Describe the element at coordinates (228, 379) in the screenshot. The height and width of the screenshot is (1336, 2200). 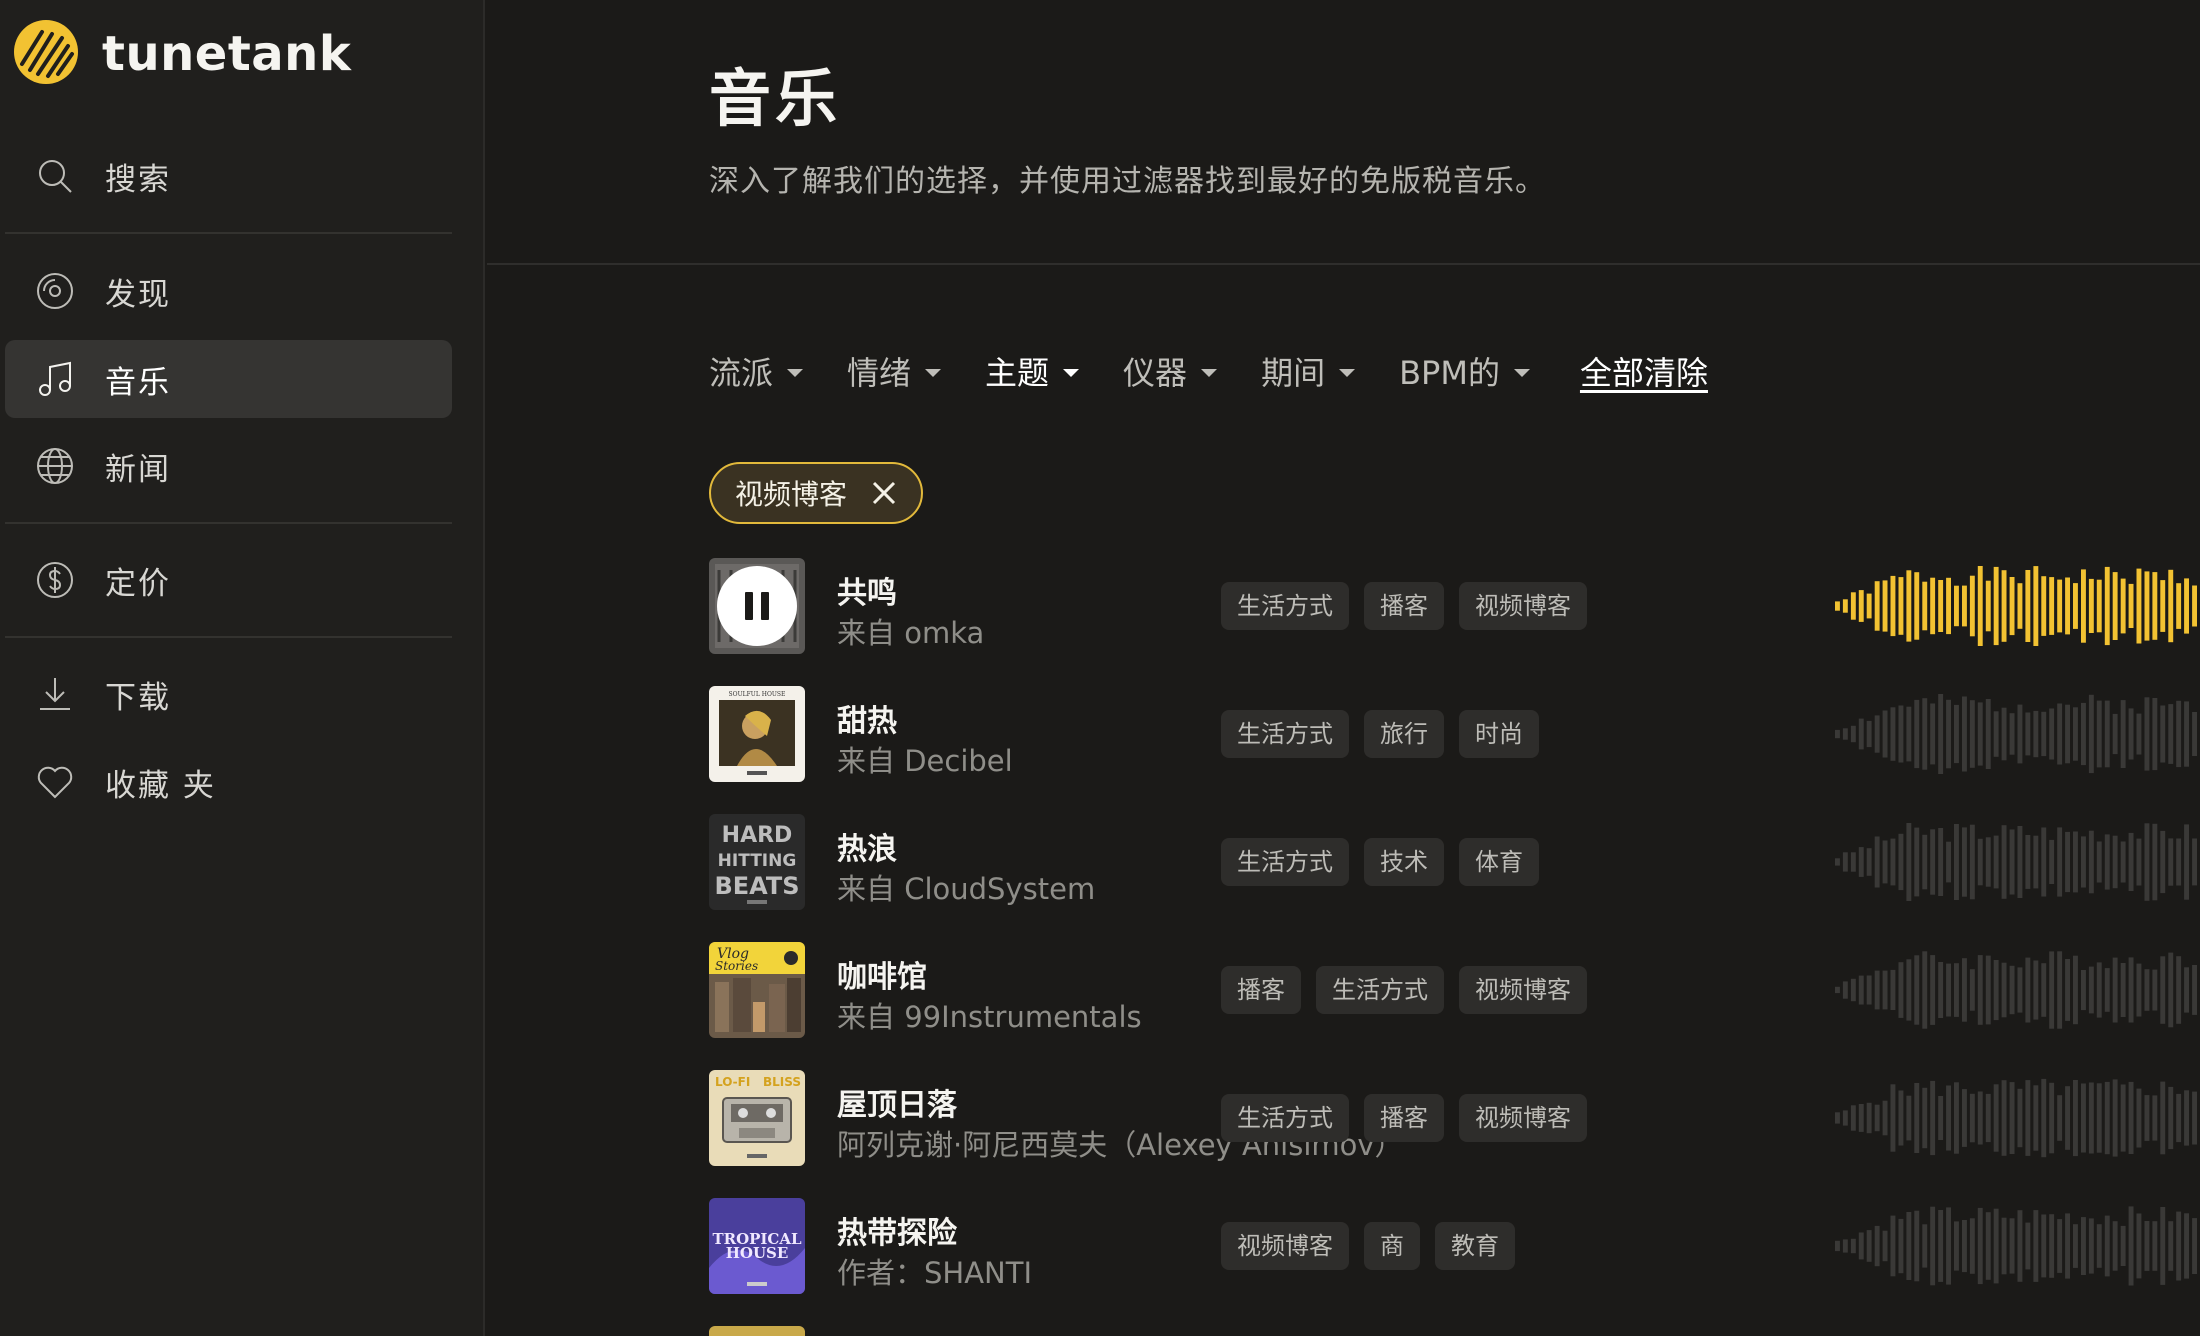
I see `sidebar-item-music: 音乐` at that location.